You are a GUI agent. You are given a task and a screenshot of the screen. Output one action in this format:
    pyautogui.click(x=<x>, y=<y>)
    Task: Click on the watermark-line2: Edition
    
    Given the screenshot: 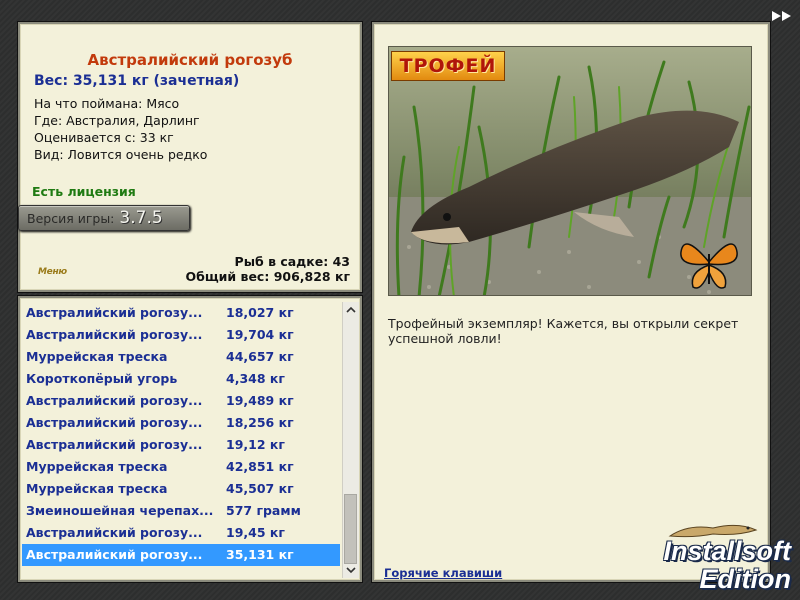 What is the action you would take?
    pyautogui.click(x=745, y=579)
    